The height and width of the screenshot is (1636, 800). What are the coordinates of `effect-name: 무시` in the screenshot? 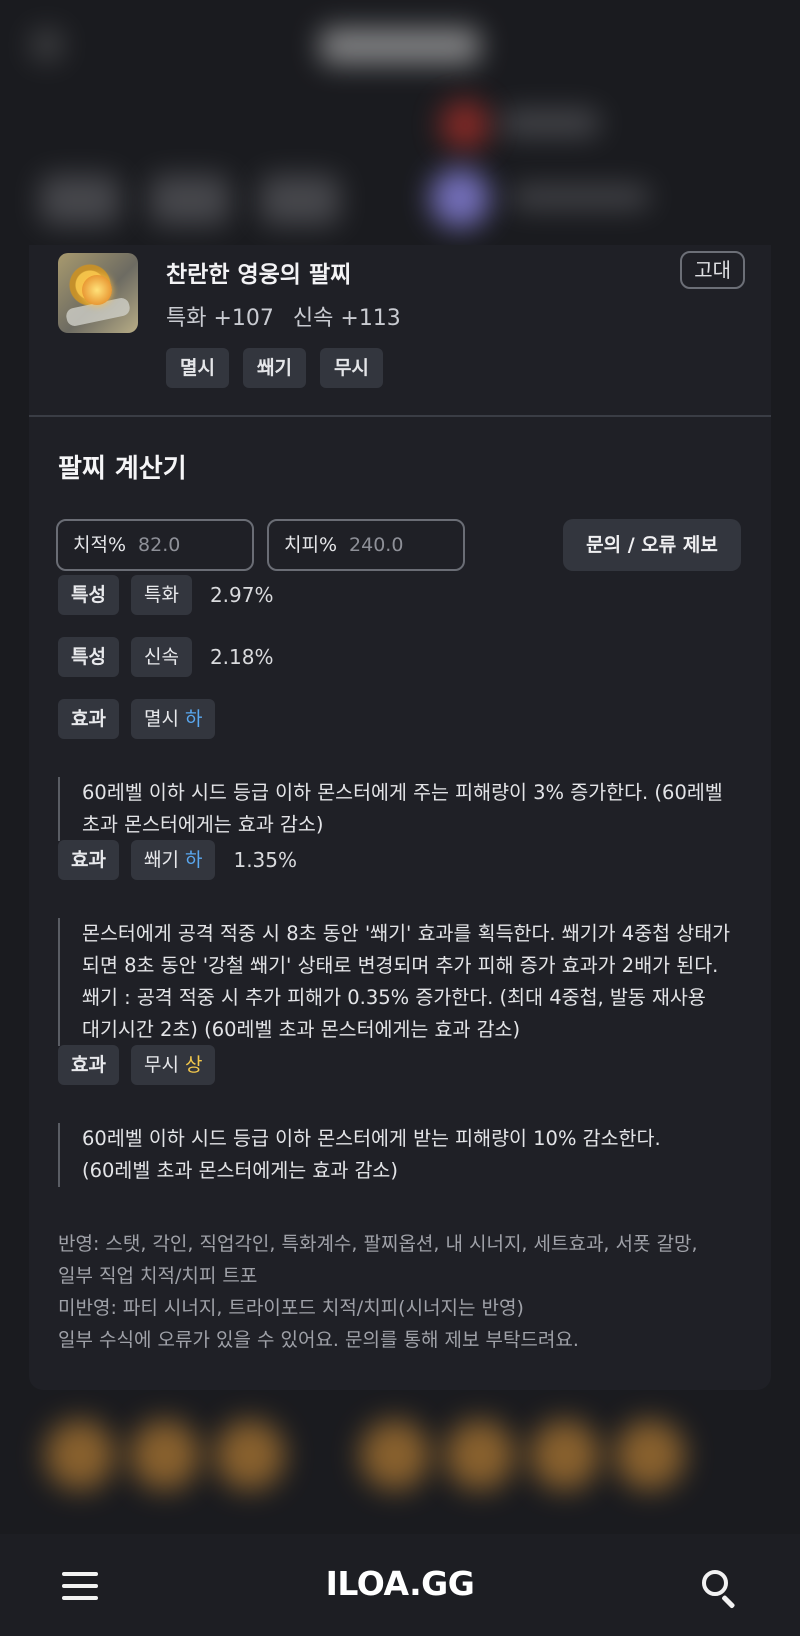 It's located at (161, 1065).